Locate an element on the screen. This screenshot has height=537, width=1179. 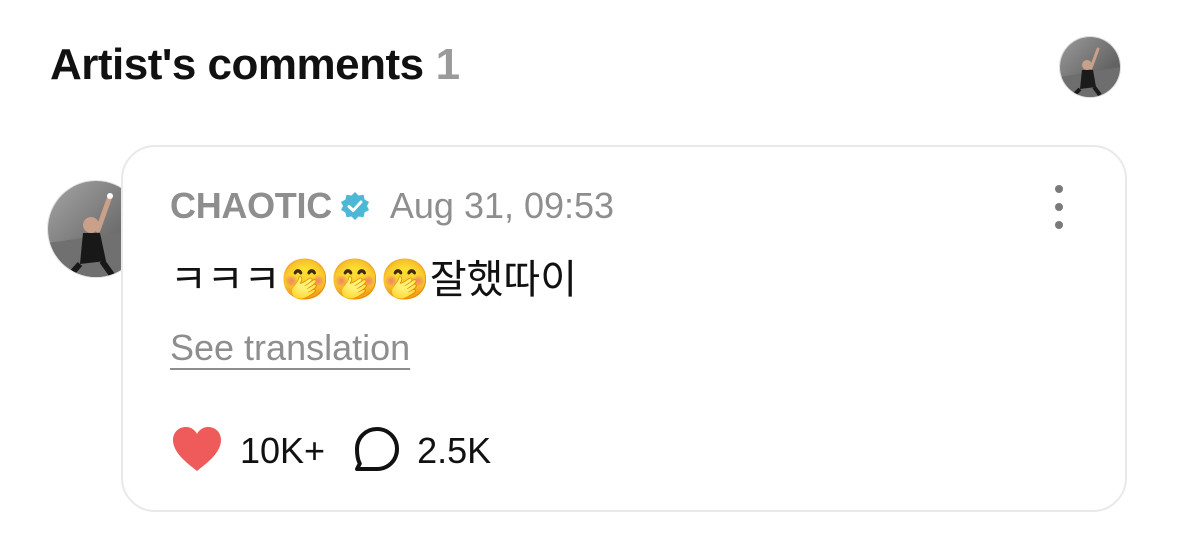
section-header: Artist's comments 1 is located at coordinates (590, 68).